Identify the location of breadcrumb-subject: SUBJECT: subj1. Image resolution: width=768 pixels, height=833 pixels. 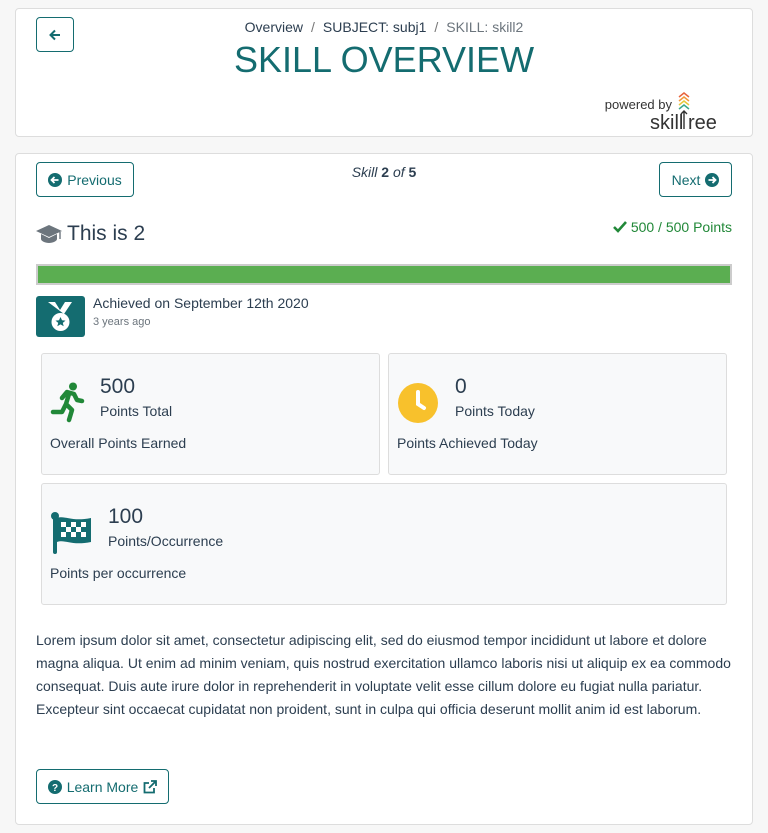
(374, 27).